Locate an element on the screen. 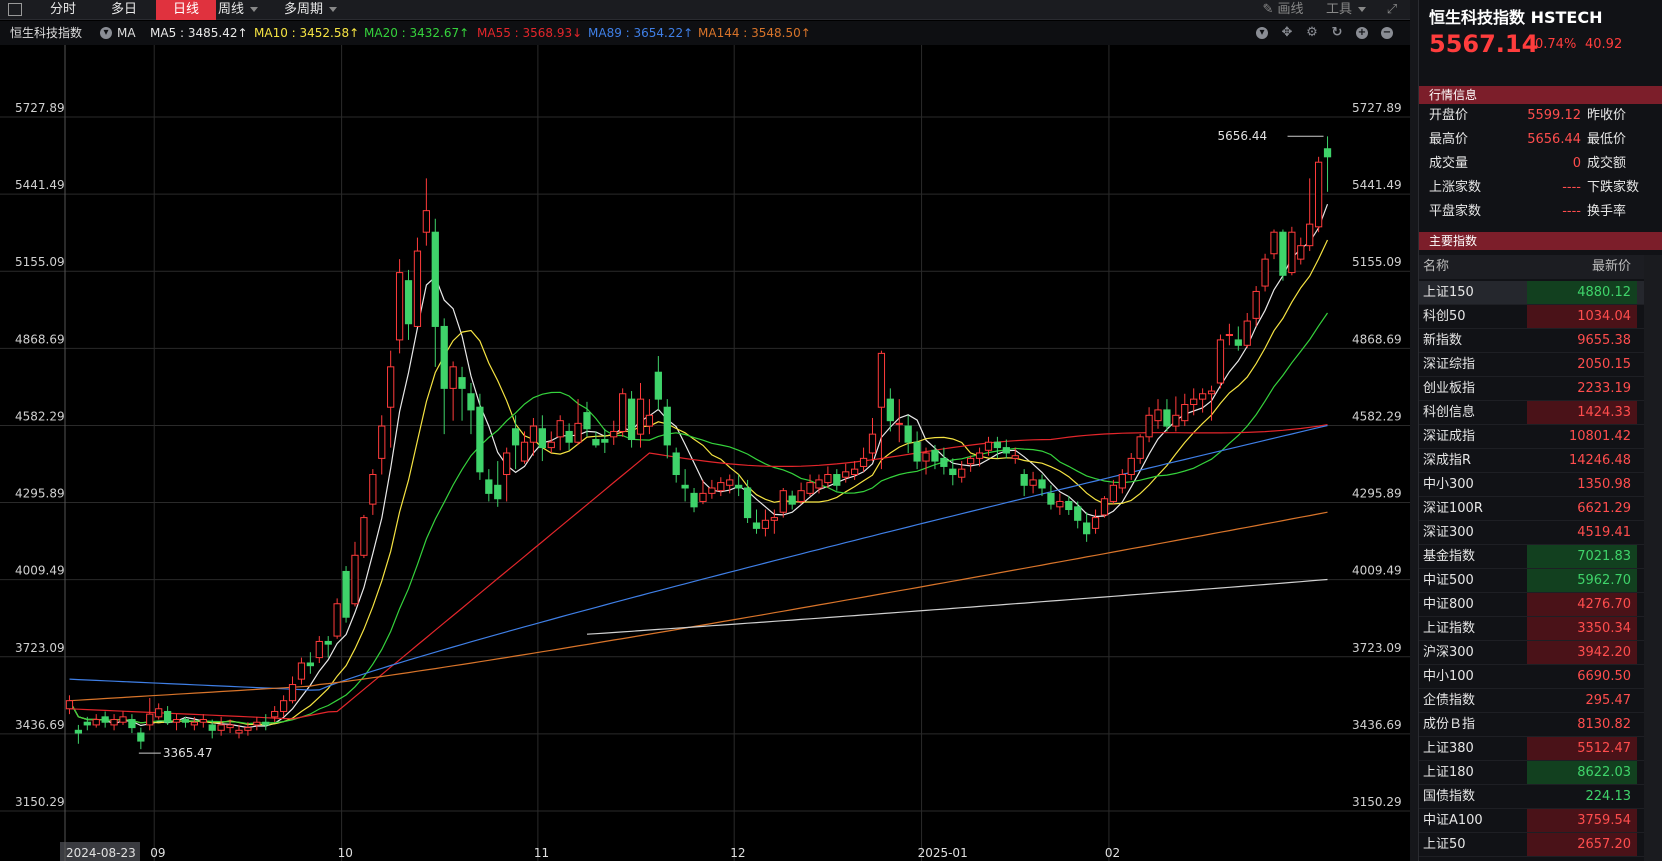  table-row: 中小100 6690.50 is located at coordinates (1540, 677).